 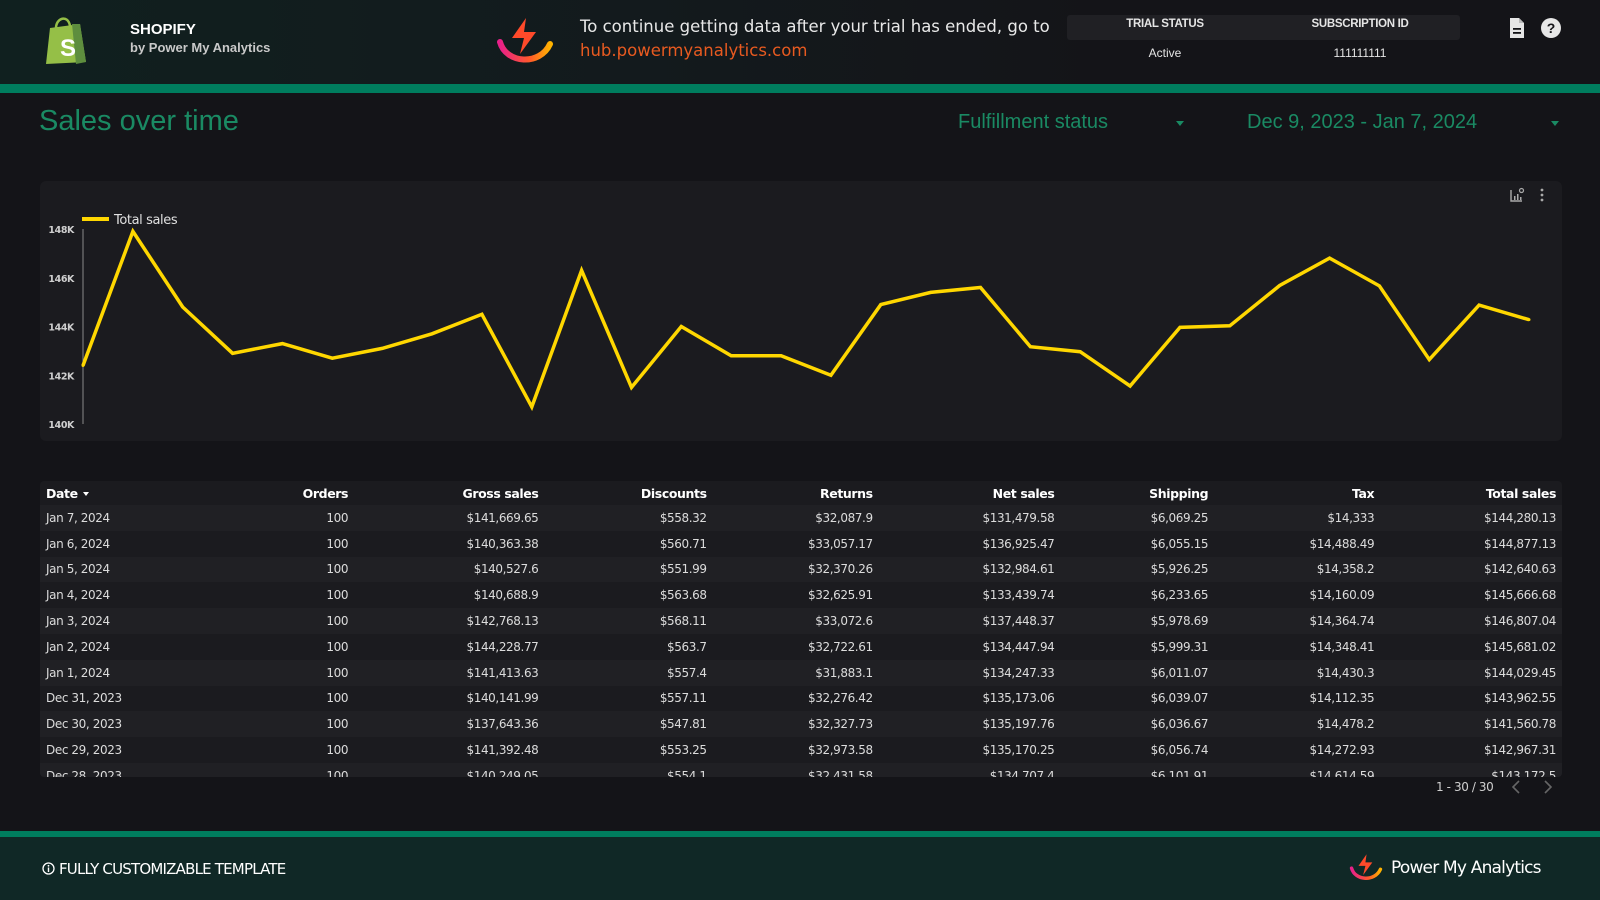 What do you see at coordinates (1542, 195) in the screenshot?
I see `more-options-icon` at bounding box center [1542, 195].